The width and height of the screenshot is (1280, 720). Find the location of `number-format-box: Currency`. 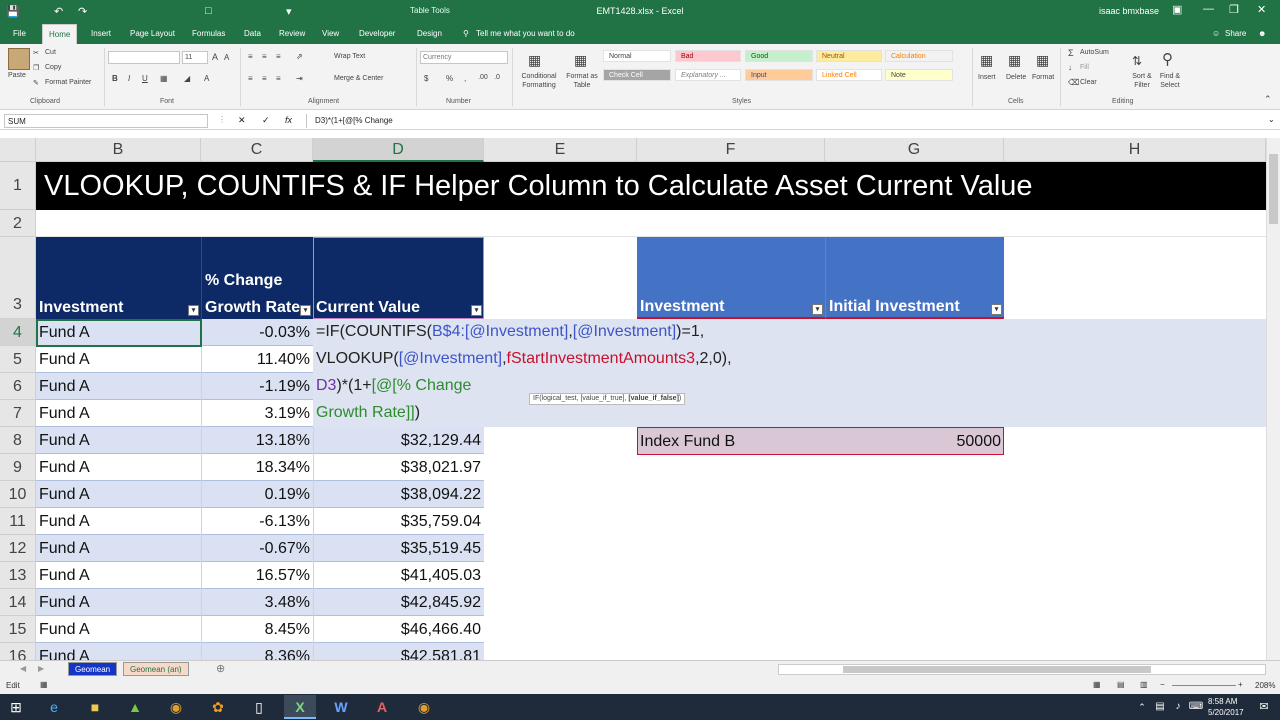

number-format-box: Currency is located at coordinates (464, 57).